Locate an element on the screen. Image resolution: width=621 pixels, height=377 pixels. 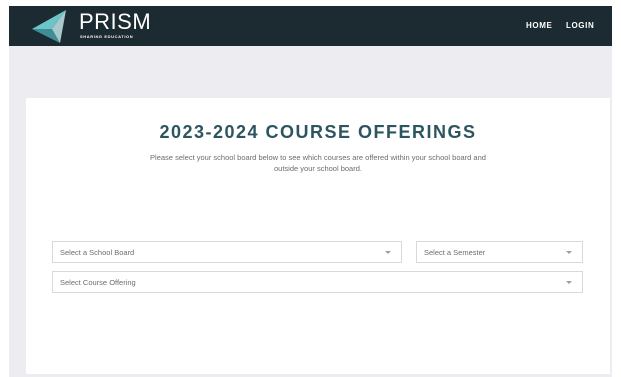
brand-name: PRISM is located at coordinates (115, 22).